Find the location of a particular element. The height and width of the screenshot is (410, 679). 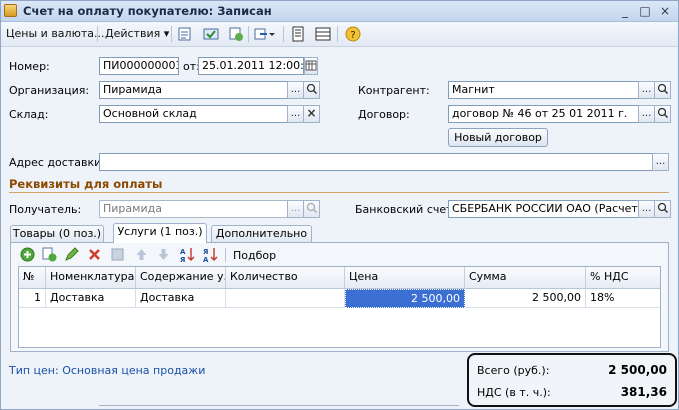

table-cell-price: 2 500,00 is located at coordinates (405, 298).